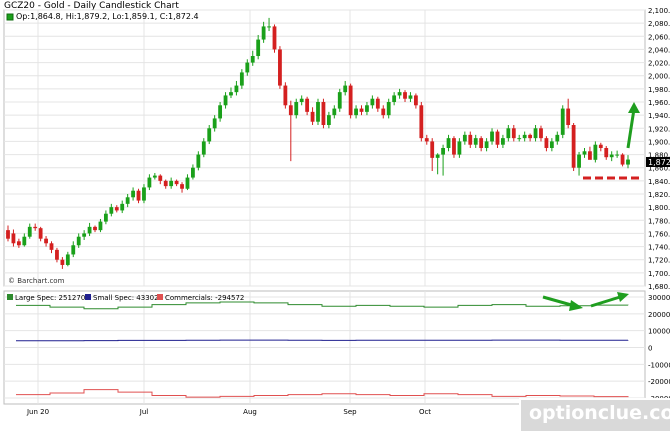  Describe the element at coordinates (650, 349) in the screenshot. I see `cot-y-tick-label: 0` at that location.